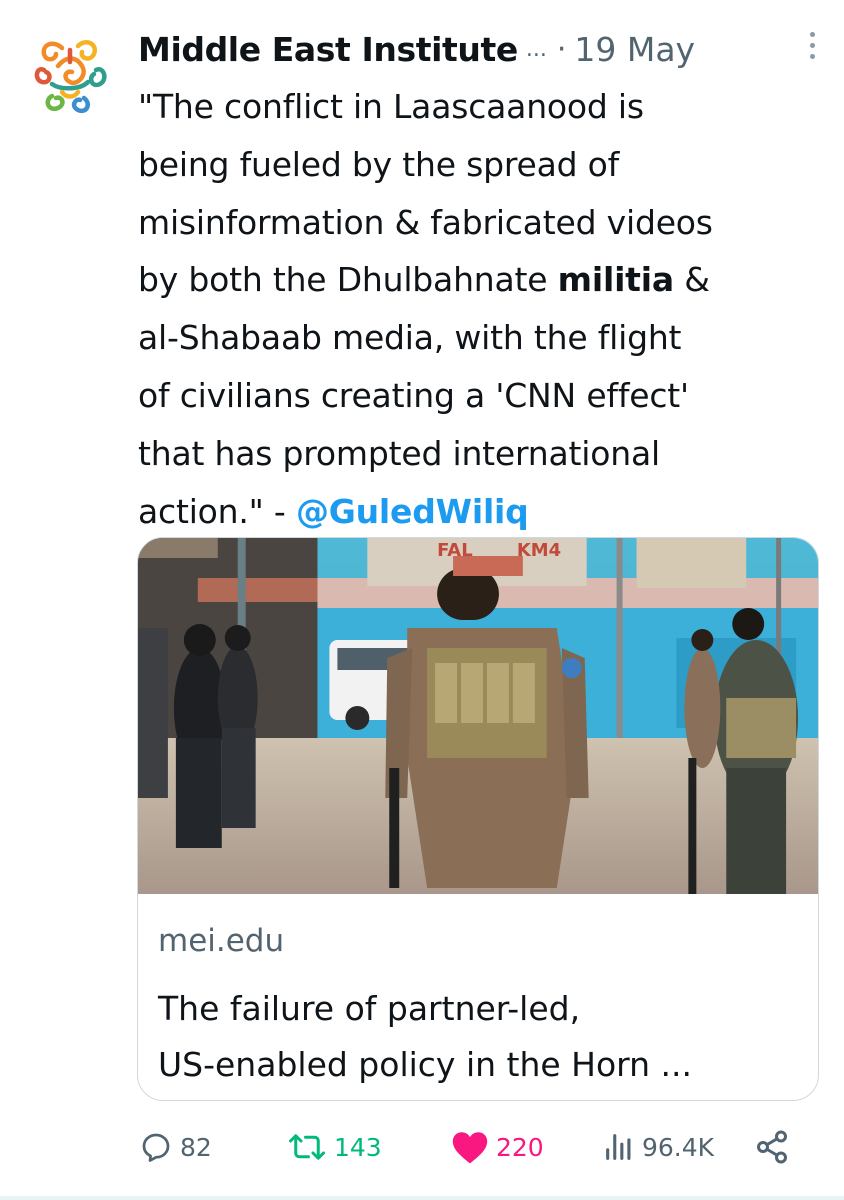 The width and height of the screenshot is (844, 1200). What do you see at coordinates (422, 1198) in the screenshot?
I see `divider` at bounding box center [422, 1198].